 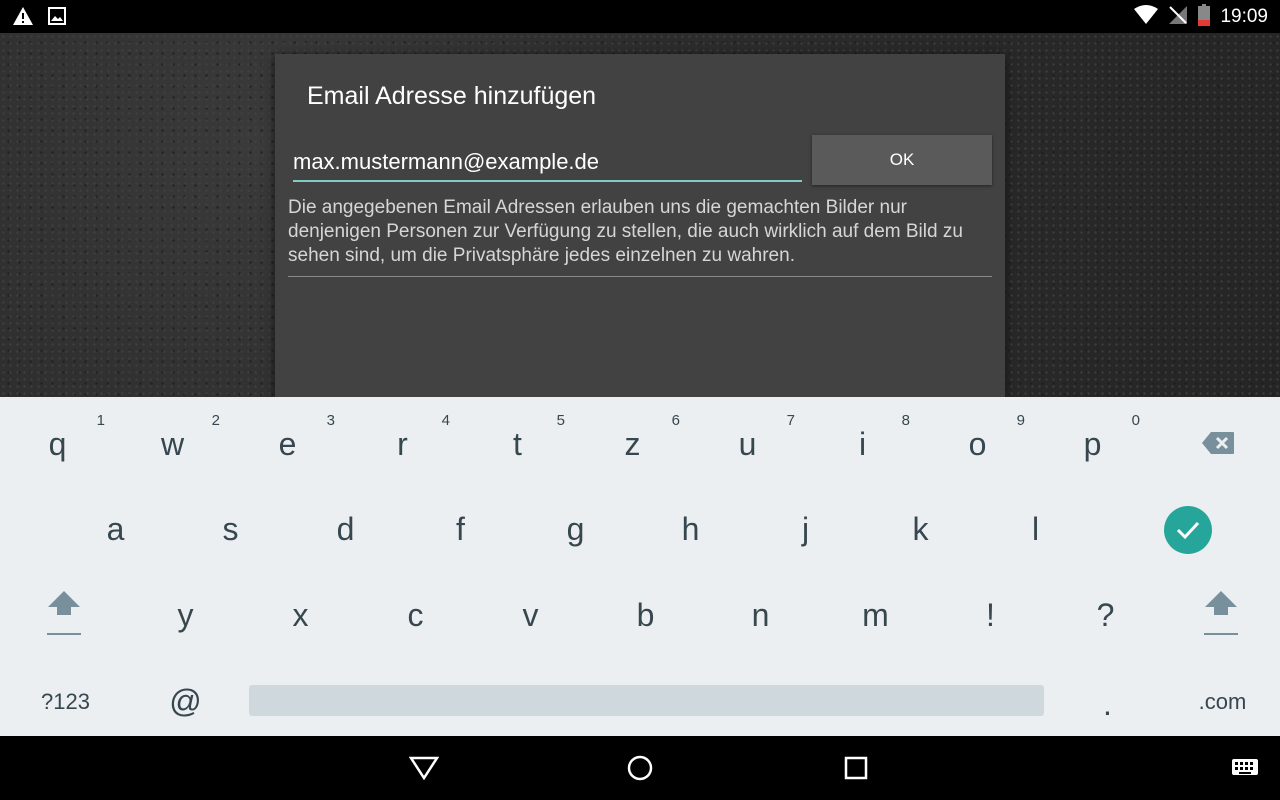 I want to click on key-c: c, so click(x=415, y=615).